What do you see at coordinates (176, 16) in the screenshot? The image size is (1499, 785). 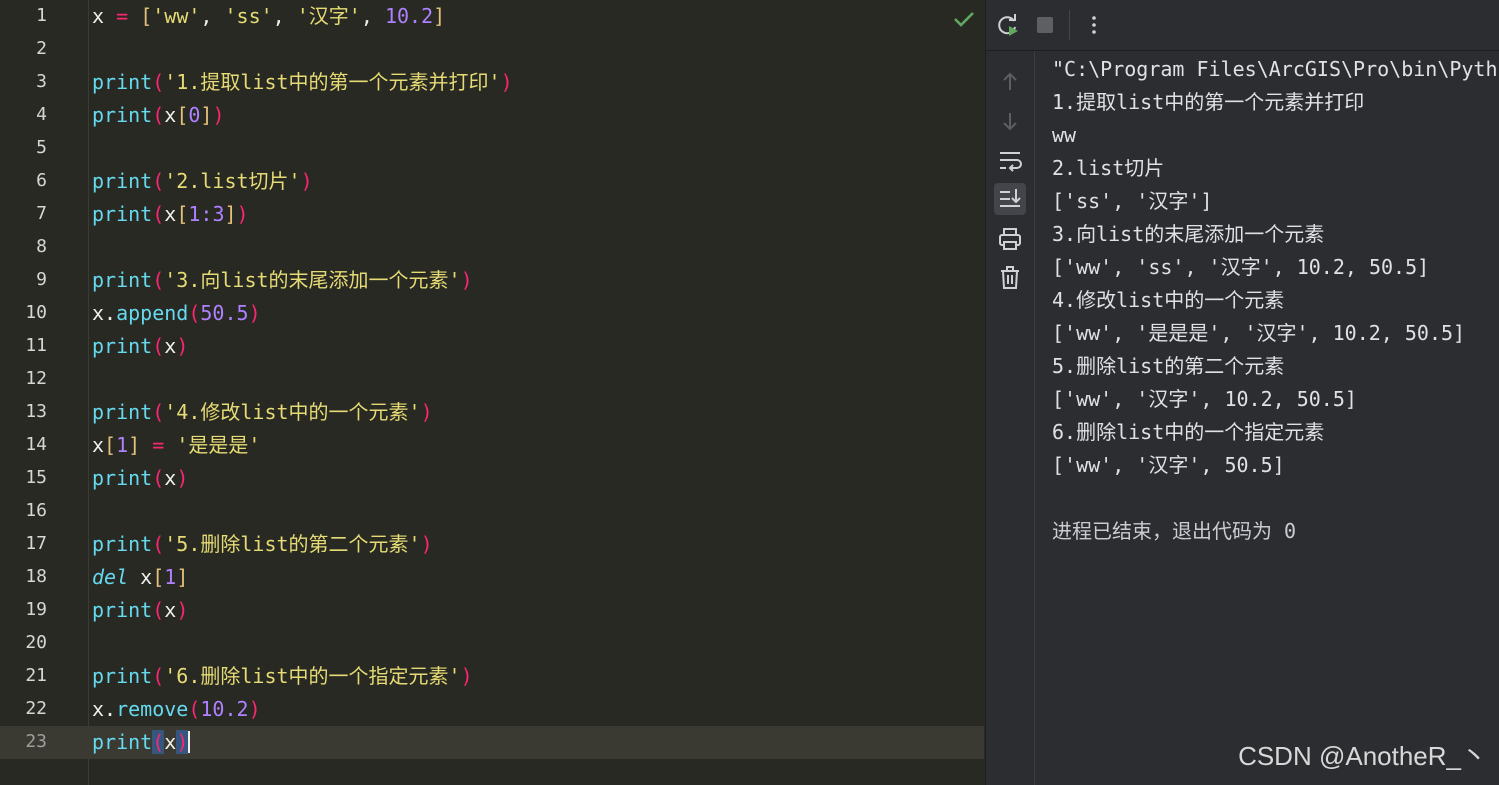 I see `code-string: 'ww'` at bounding box center [176, 16].